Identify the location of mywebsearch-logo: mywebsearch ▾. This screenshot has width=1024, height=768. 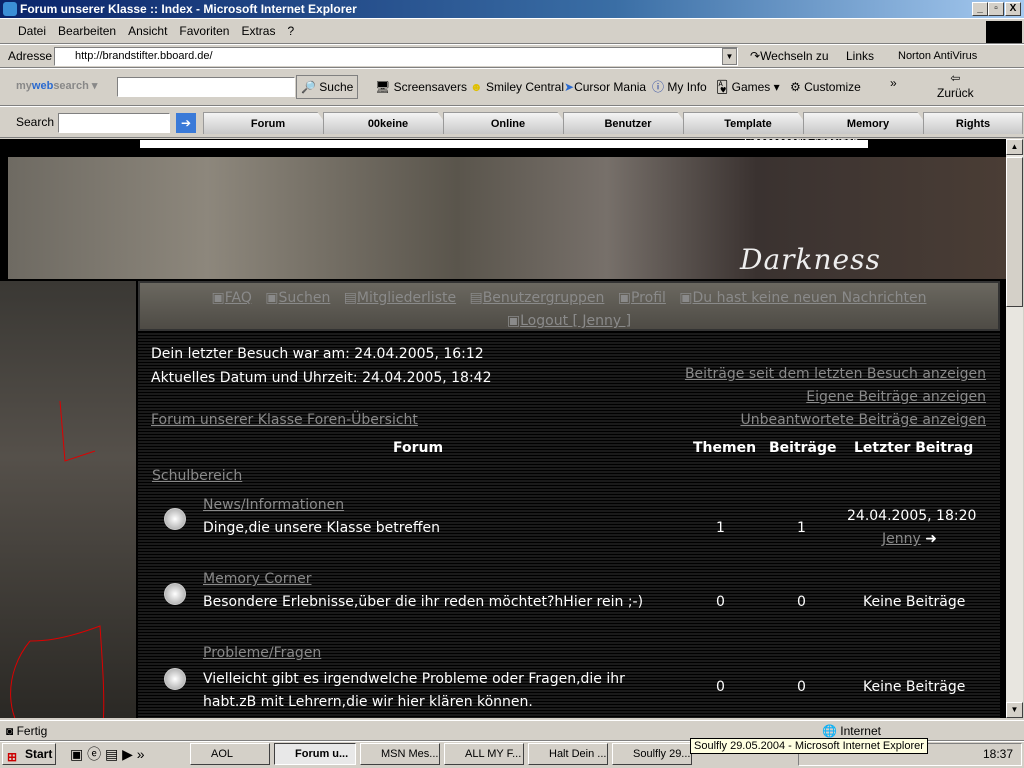
(56, 86).